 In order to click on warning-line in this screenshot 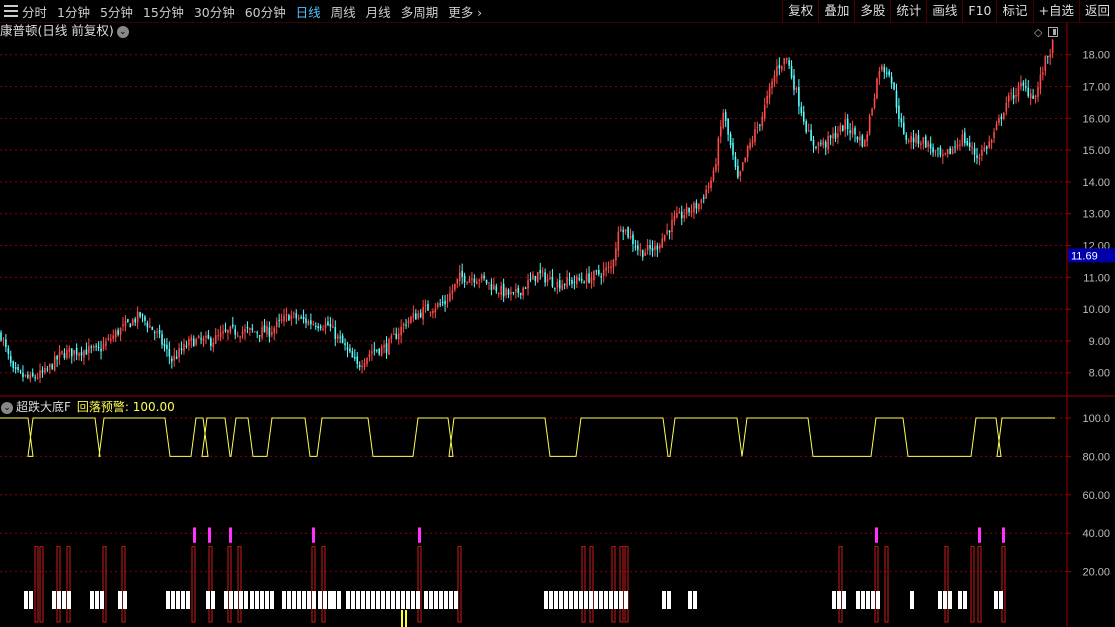, I will do `click(527, 437)`.